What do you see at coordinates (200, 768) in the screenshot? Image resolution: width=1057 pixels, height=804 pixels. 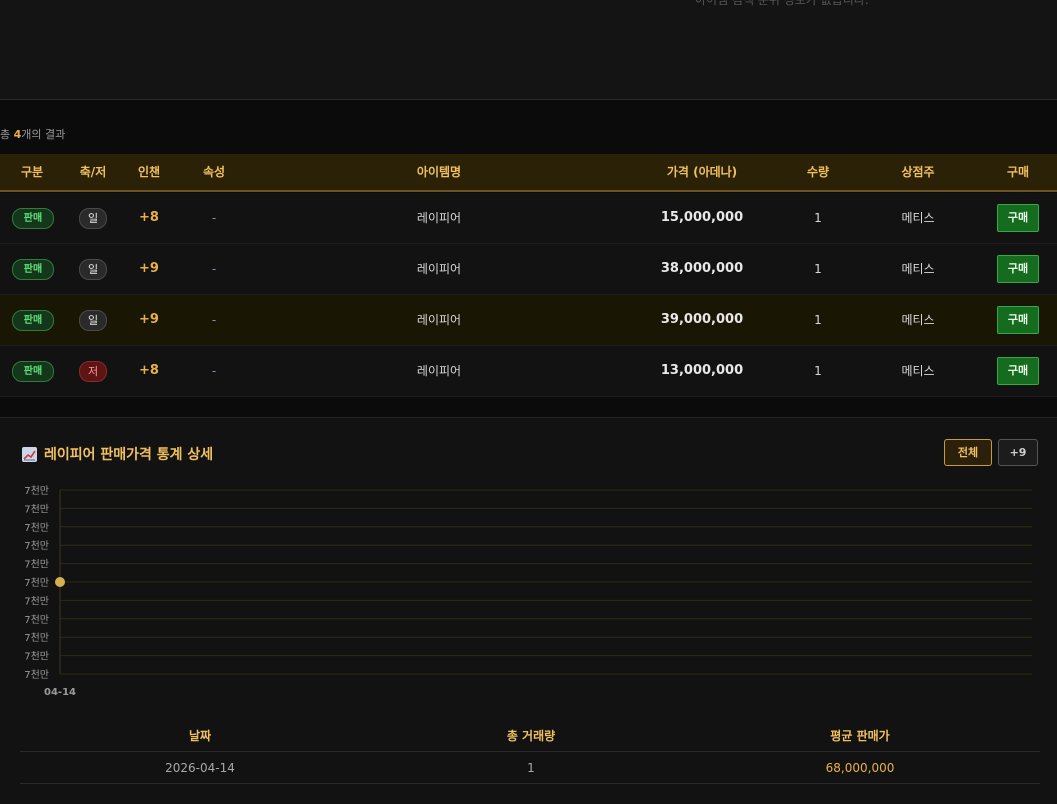 I see `stats-row-date: 2026-04-14` at bounding box center [200, 768].